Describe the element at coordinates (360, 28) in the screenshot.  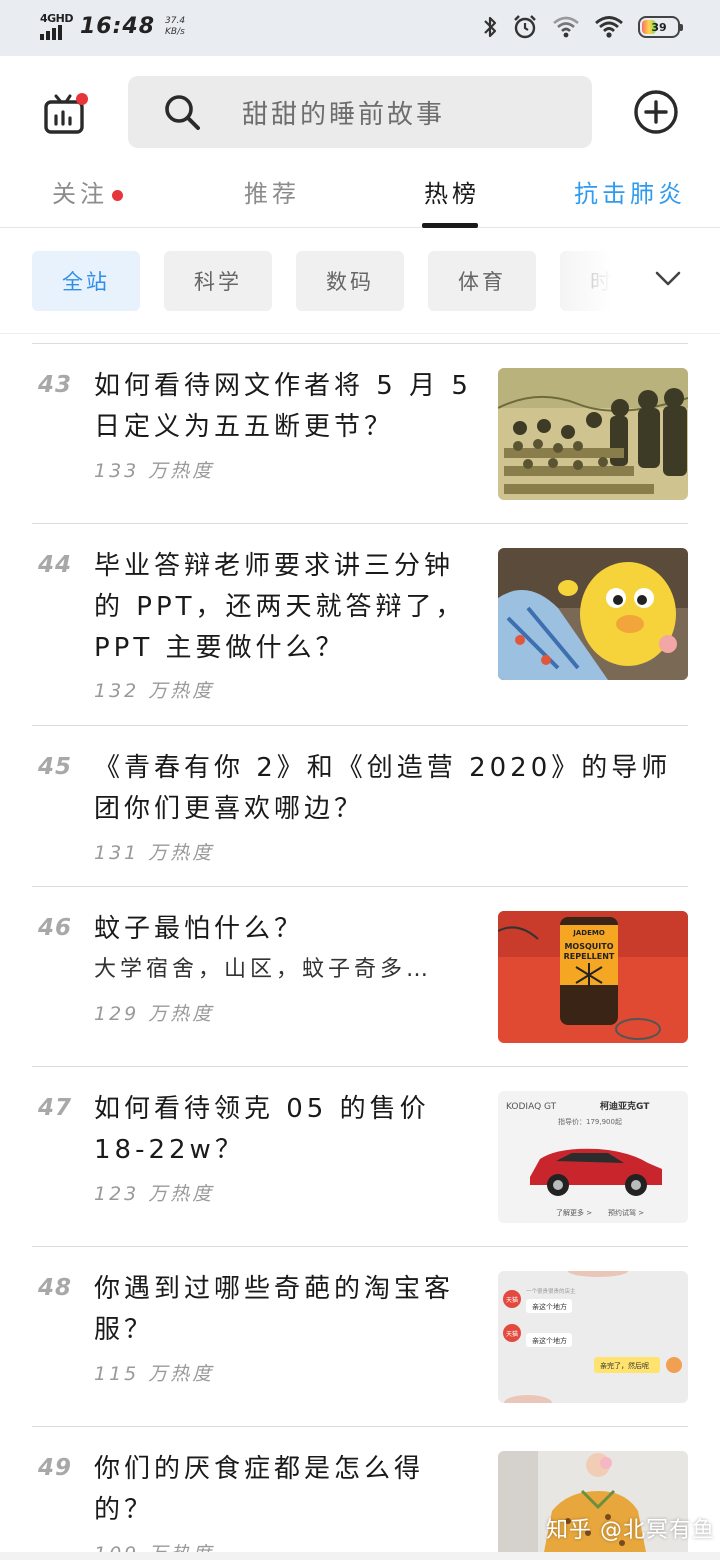
I see `status-bar: 4GHD 16:48 37.4 KB/s 39` at that location.